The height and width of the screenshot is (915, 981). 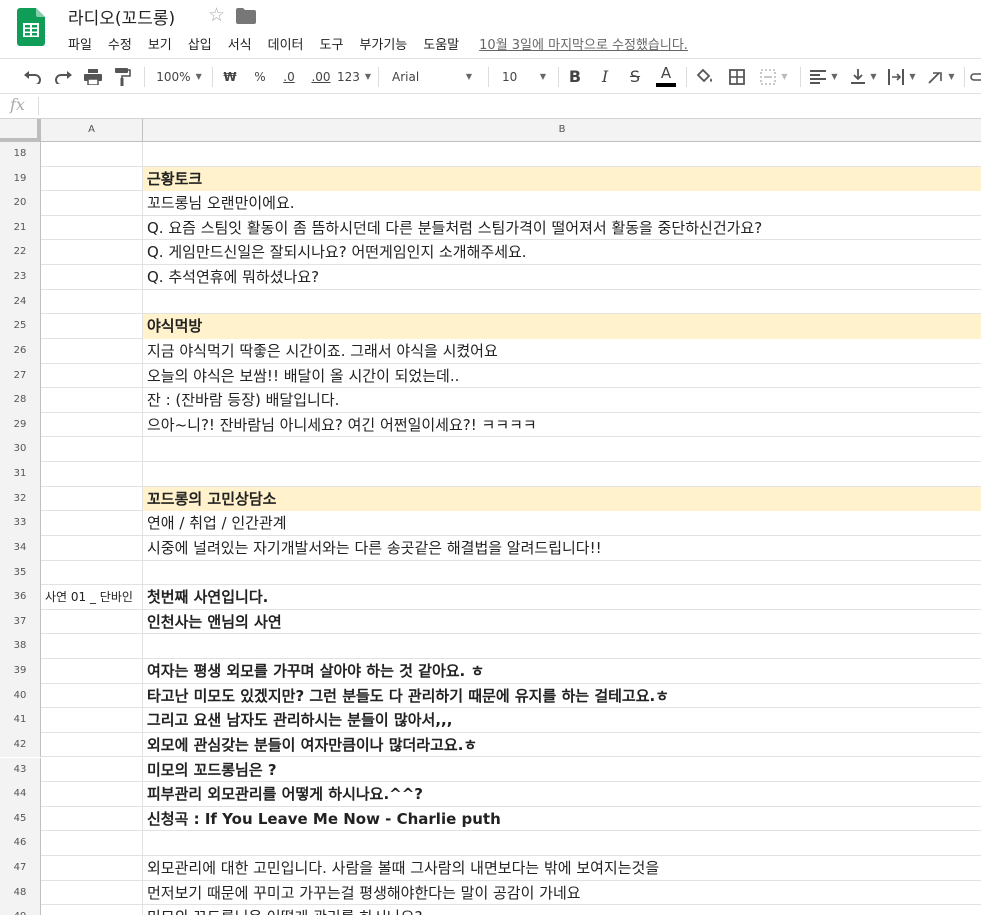 What do you see at coordinates (80, 43) in the screenshot?
I see `menu-file: 파일` at bounding box center [80, 43].